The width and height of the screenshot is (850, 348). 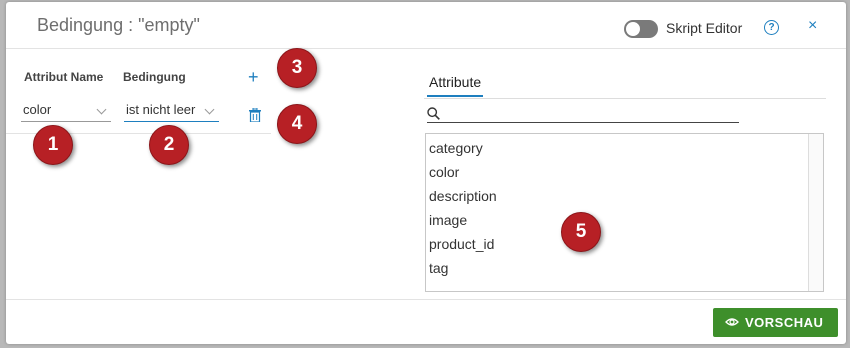 What do you see at coordinates (593, 114) in the screenshot?
I see `attribute-search-input` at bounding box center [593, 114].